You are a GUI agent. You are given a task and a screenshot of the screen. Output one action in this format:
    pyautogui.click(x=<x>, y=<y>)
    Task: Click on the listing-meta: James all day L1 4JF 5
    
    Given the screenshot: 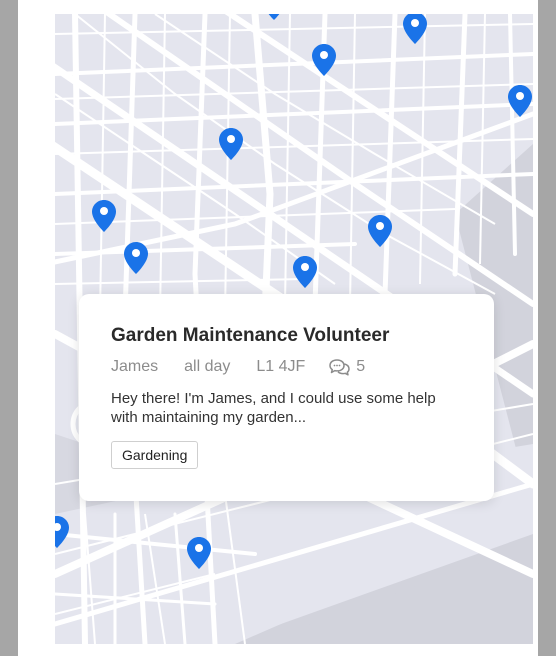 What is the action you would take?
    pyautogui.click(x=286, y=367)
    